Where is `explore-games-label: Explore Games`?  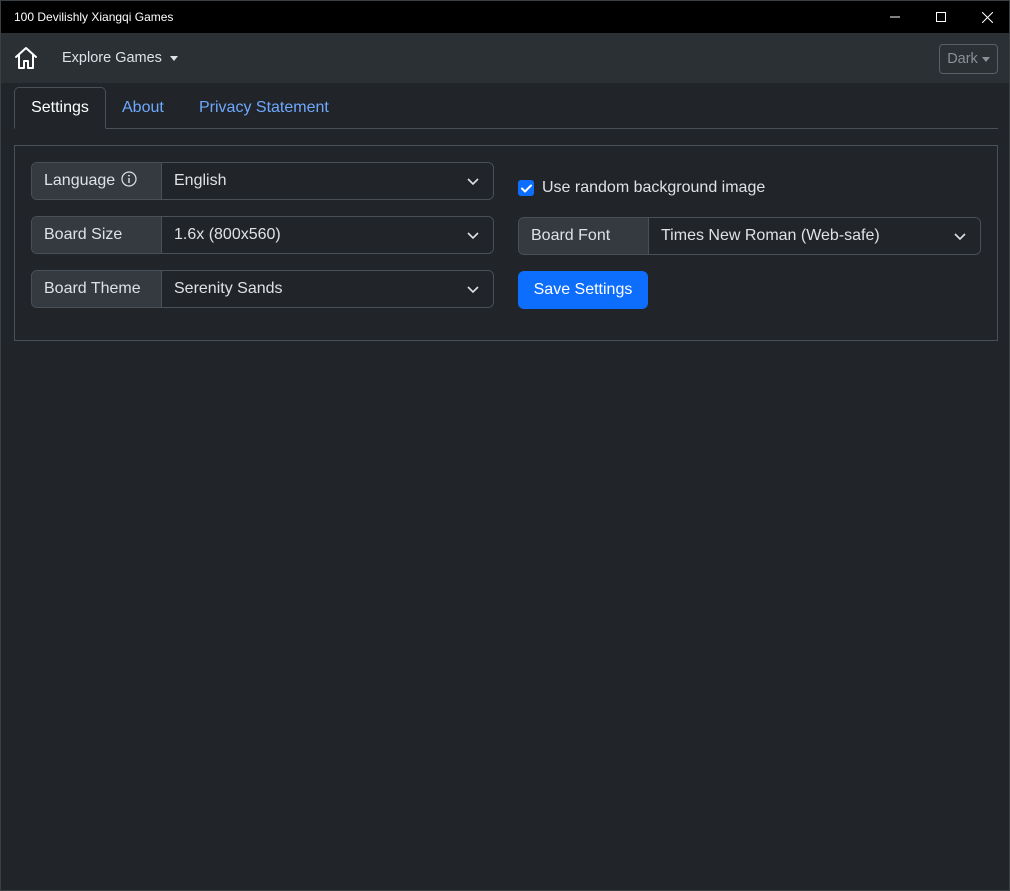
explore-games-label: Explore Games is located at coordinates (112, 58).